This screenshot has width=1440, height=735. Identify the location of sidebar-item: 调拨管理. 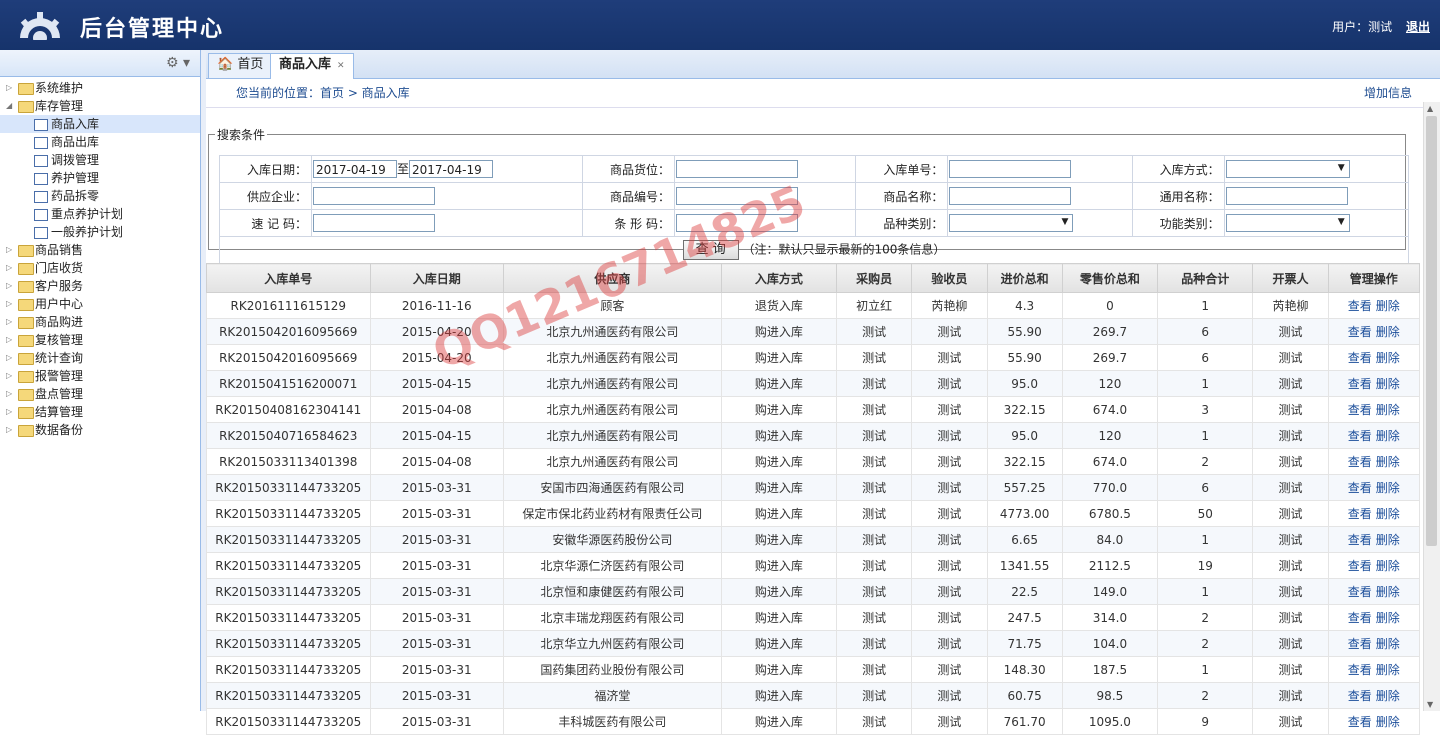
(100, 160).